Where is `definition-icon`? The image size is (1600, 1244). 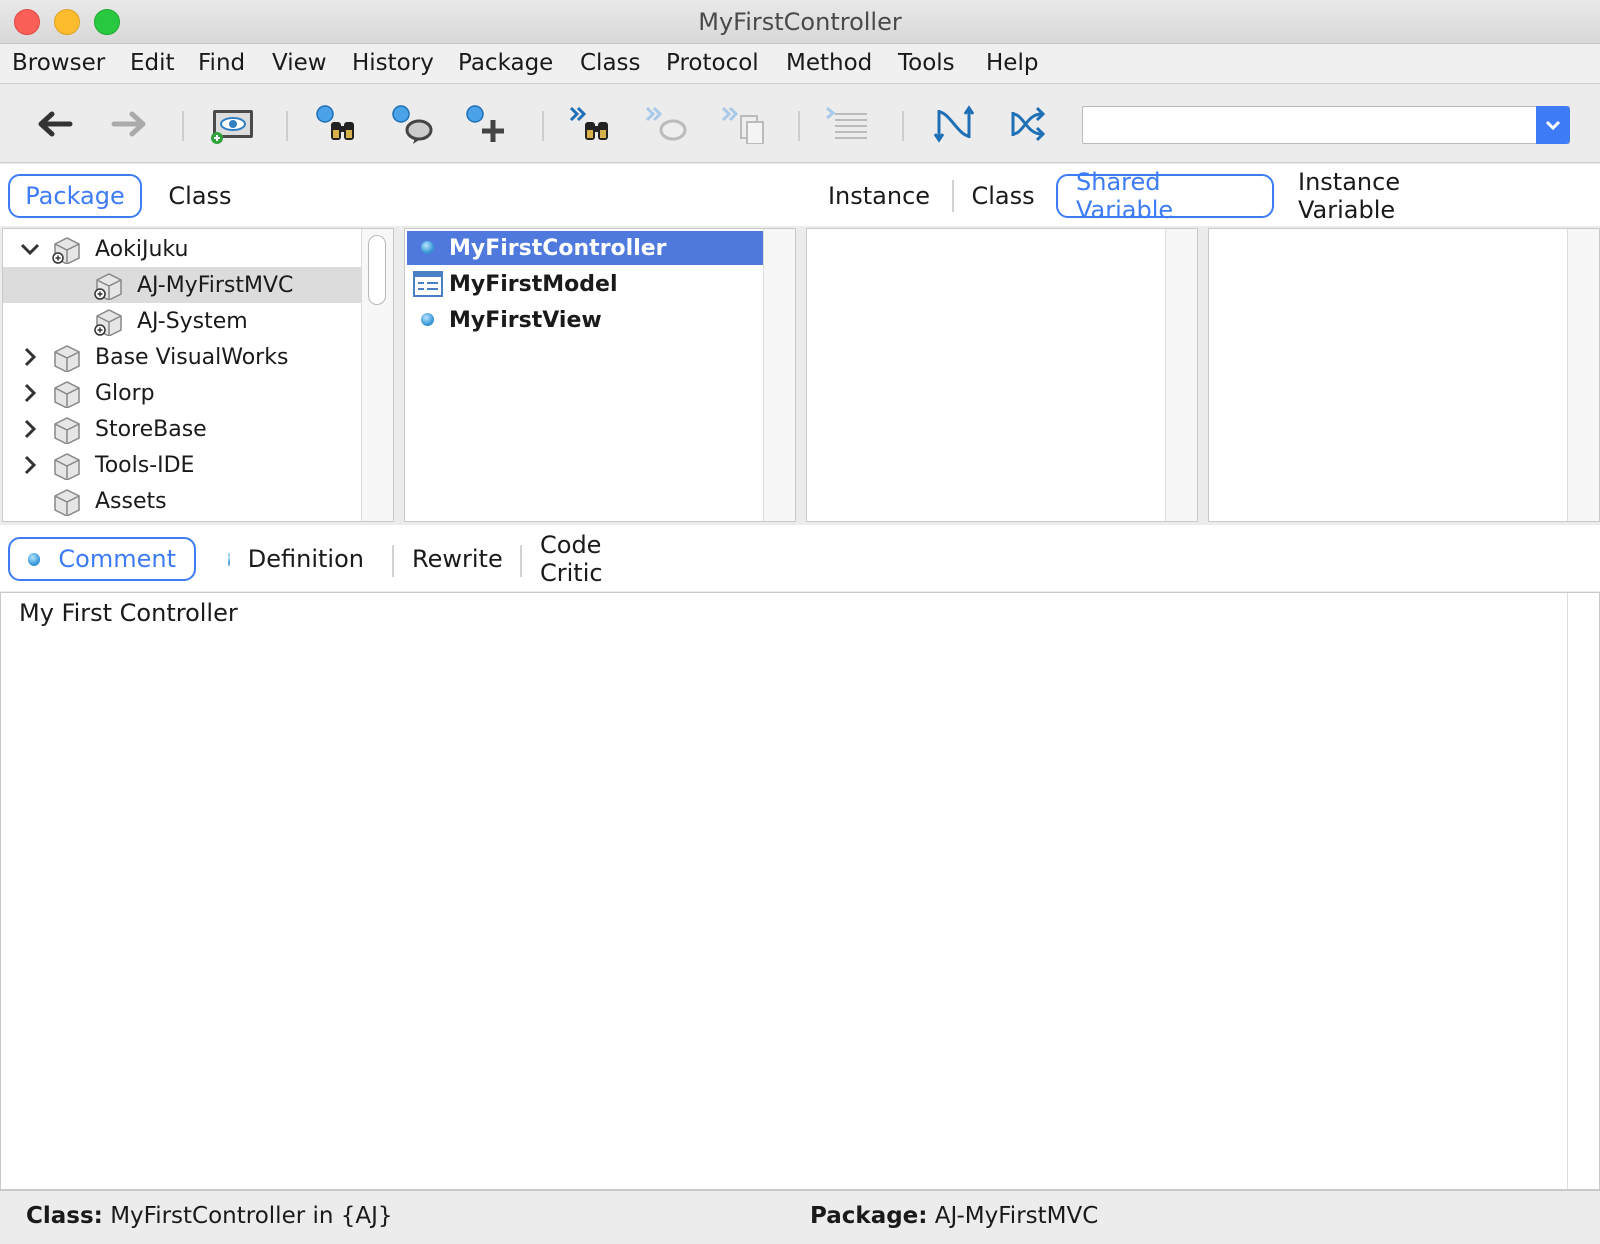
definition-icon is located at coordinates (229, 559).